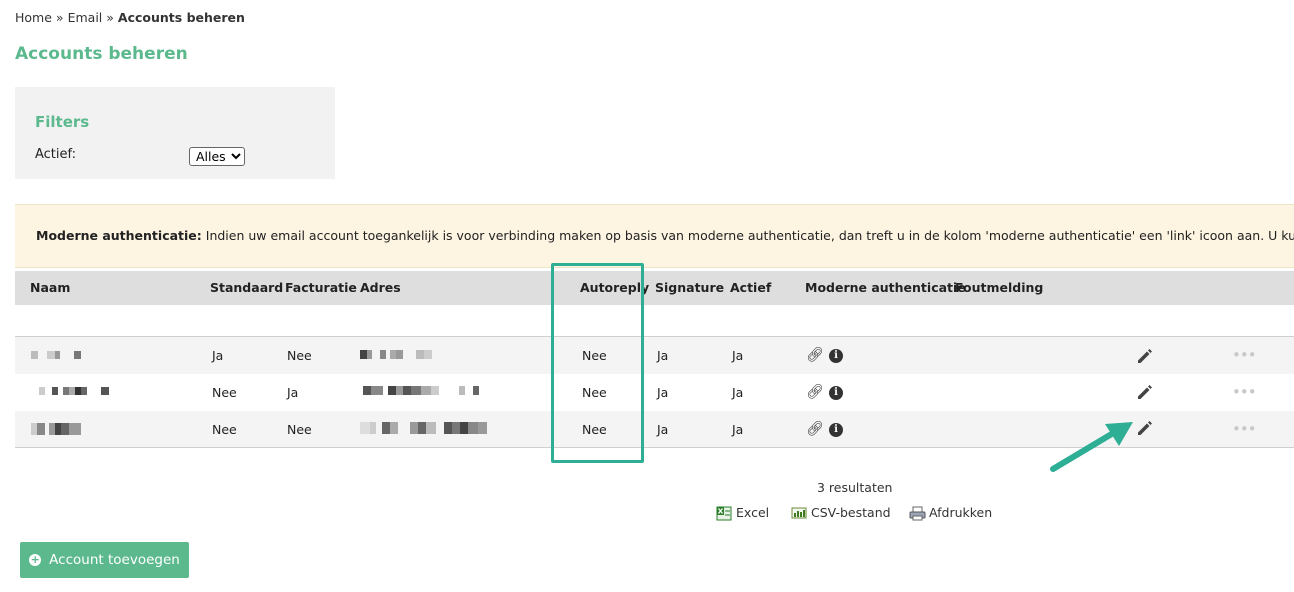 The width and height of the screenshot is (1294, 592). I want to click on breadcrumb-home: Home, so click(33, 17).